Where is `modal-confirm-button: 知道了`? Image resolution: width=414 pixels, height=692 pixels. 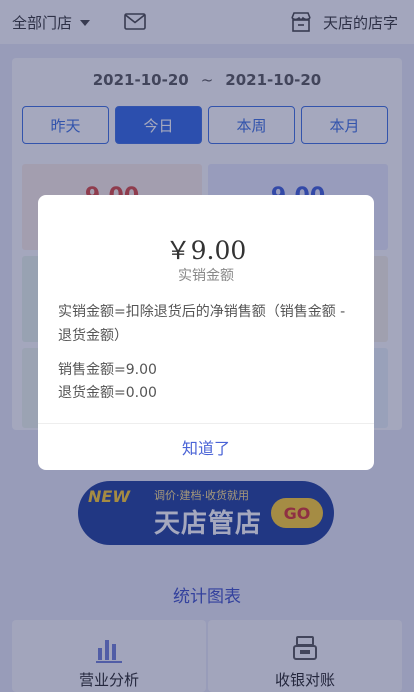
modal-confirm-button: 知道了 is located at coordinates (206, 446).